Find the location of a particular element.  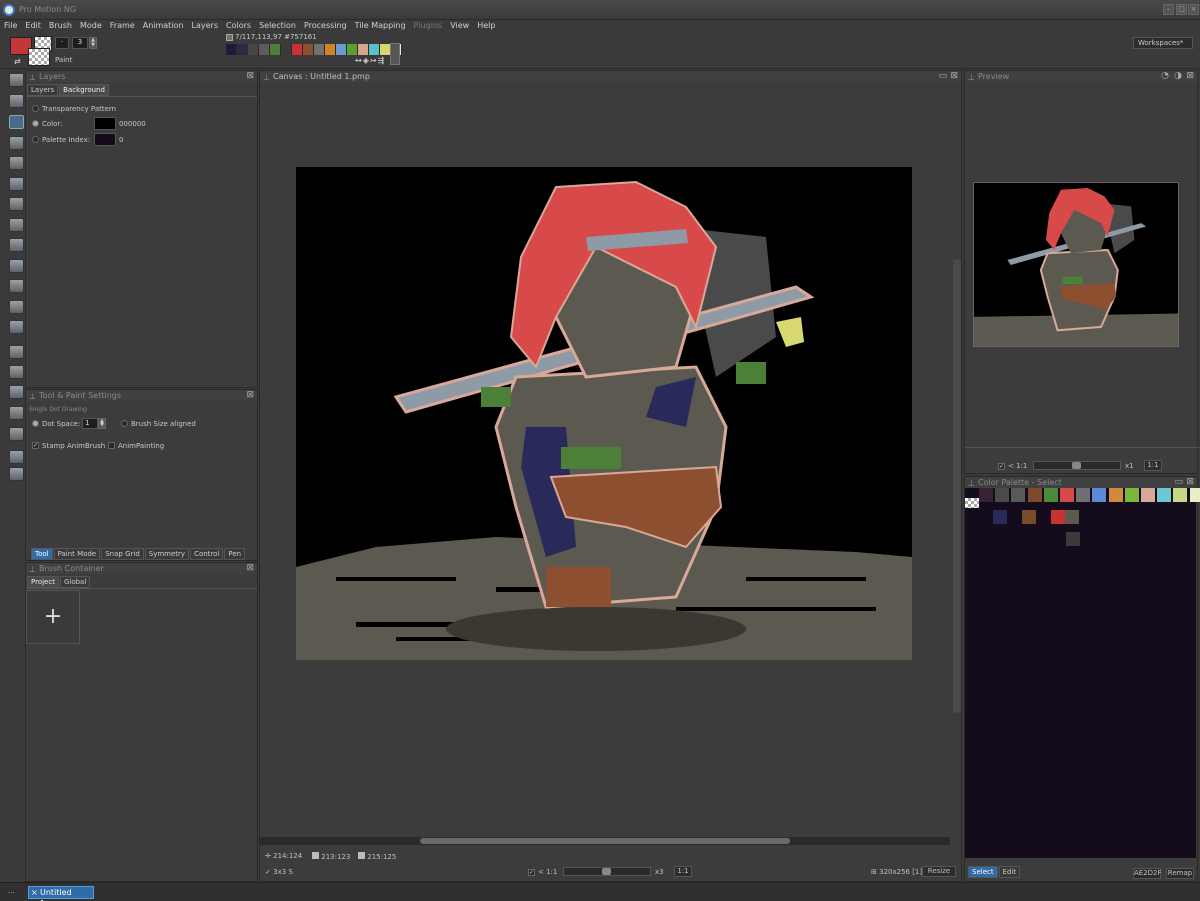

remap-button: Remap is located at coordinates (1180, 873).